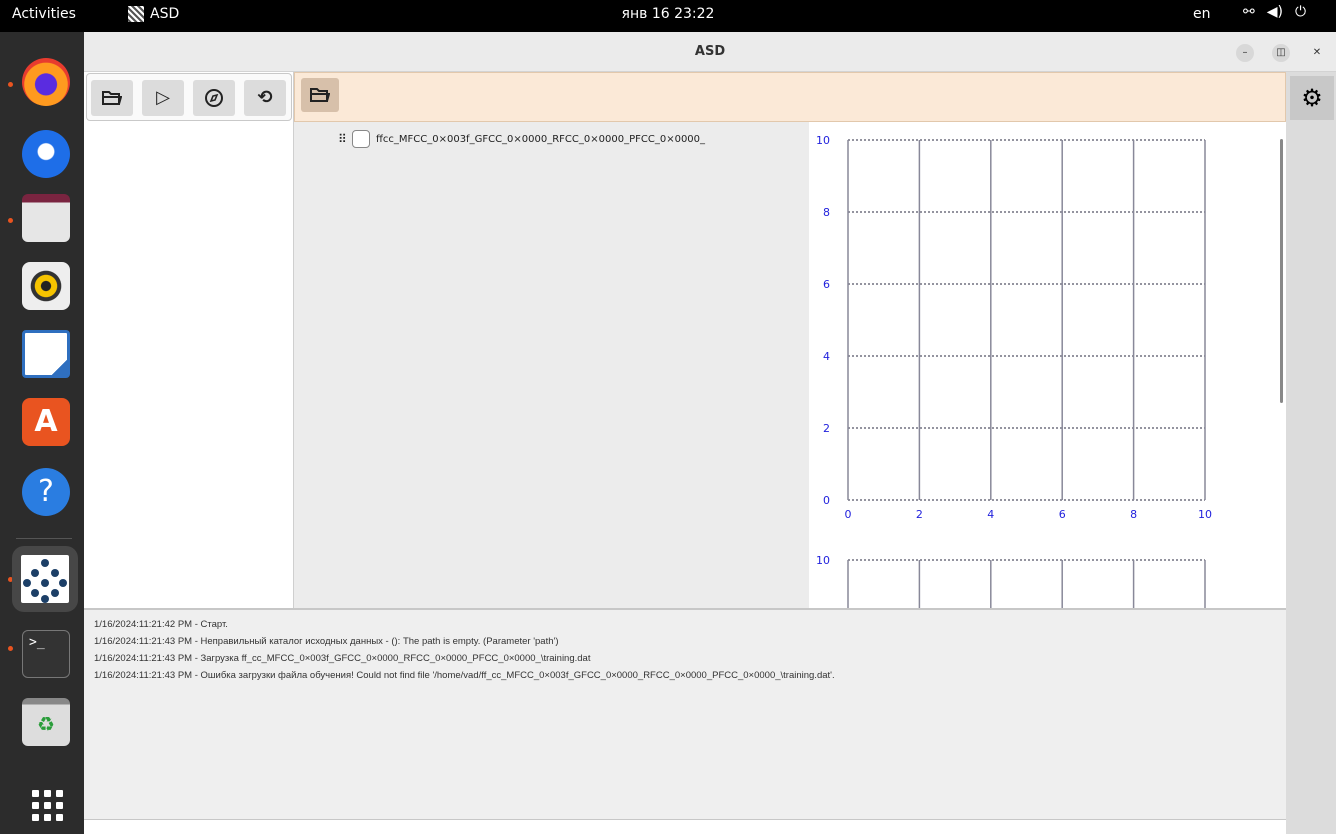 Image resolution: width=1336 pixels, height=834 pixels. I want to click on rhythmbox-icon, so click(46, 286).